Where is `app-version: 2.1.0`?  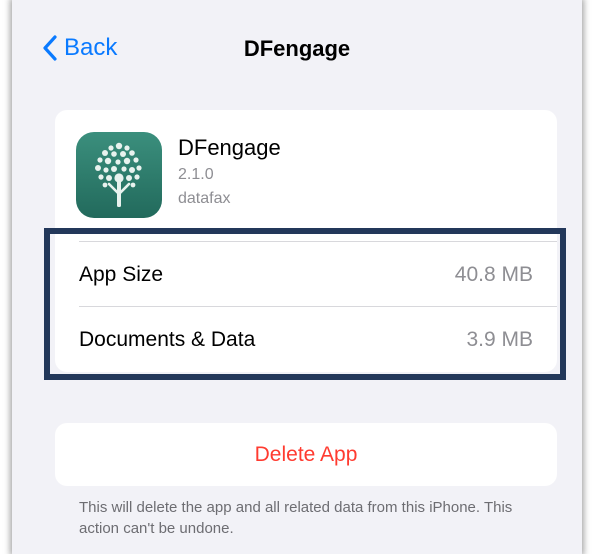 app-version: 2.1.0 is located at coordinates (196, 174).